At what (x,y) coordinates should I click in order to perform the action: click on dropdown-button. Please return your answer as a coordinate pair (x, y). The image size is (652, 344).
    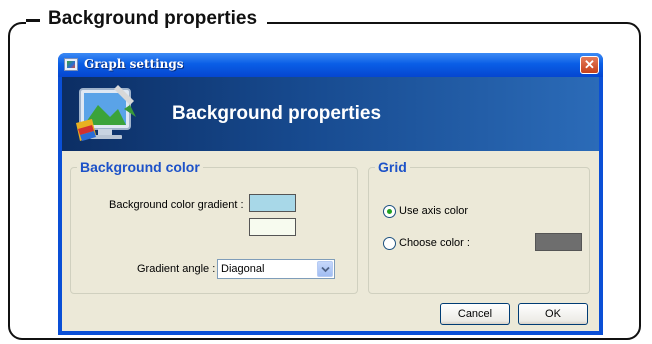
    Looking at the image, I should click on (325, 269).